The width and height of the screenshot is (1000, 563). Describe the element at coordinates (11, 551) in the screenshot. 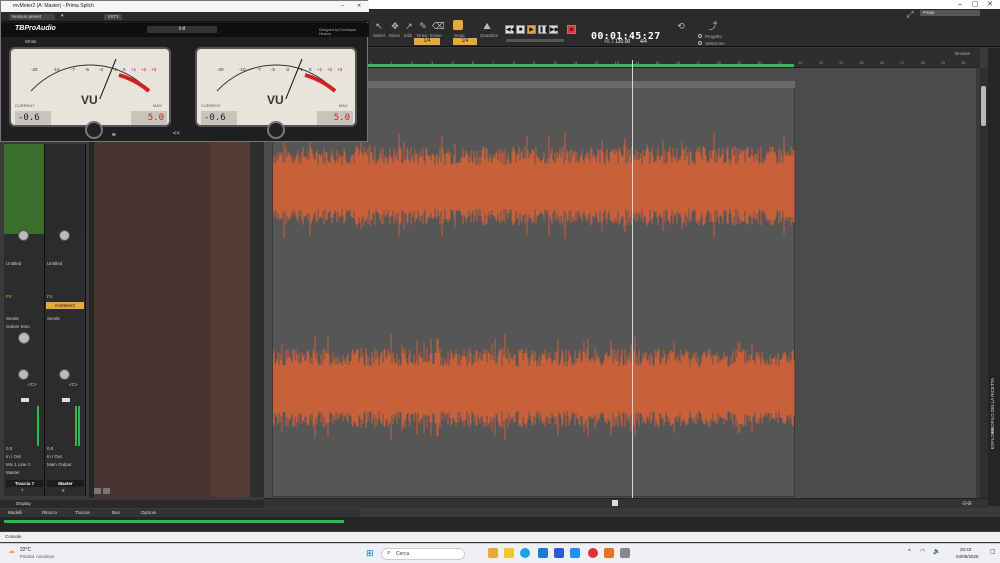

I see `weather-icon: ☁` at that location.